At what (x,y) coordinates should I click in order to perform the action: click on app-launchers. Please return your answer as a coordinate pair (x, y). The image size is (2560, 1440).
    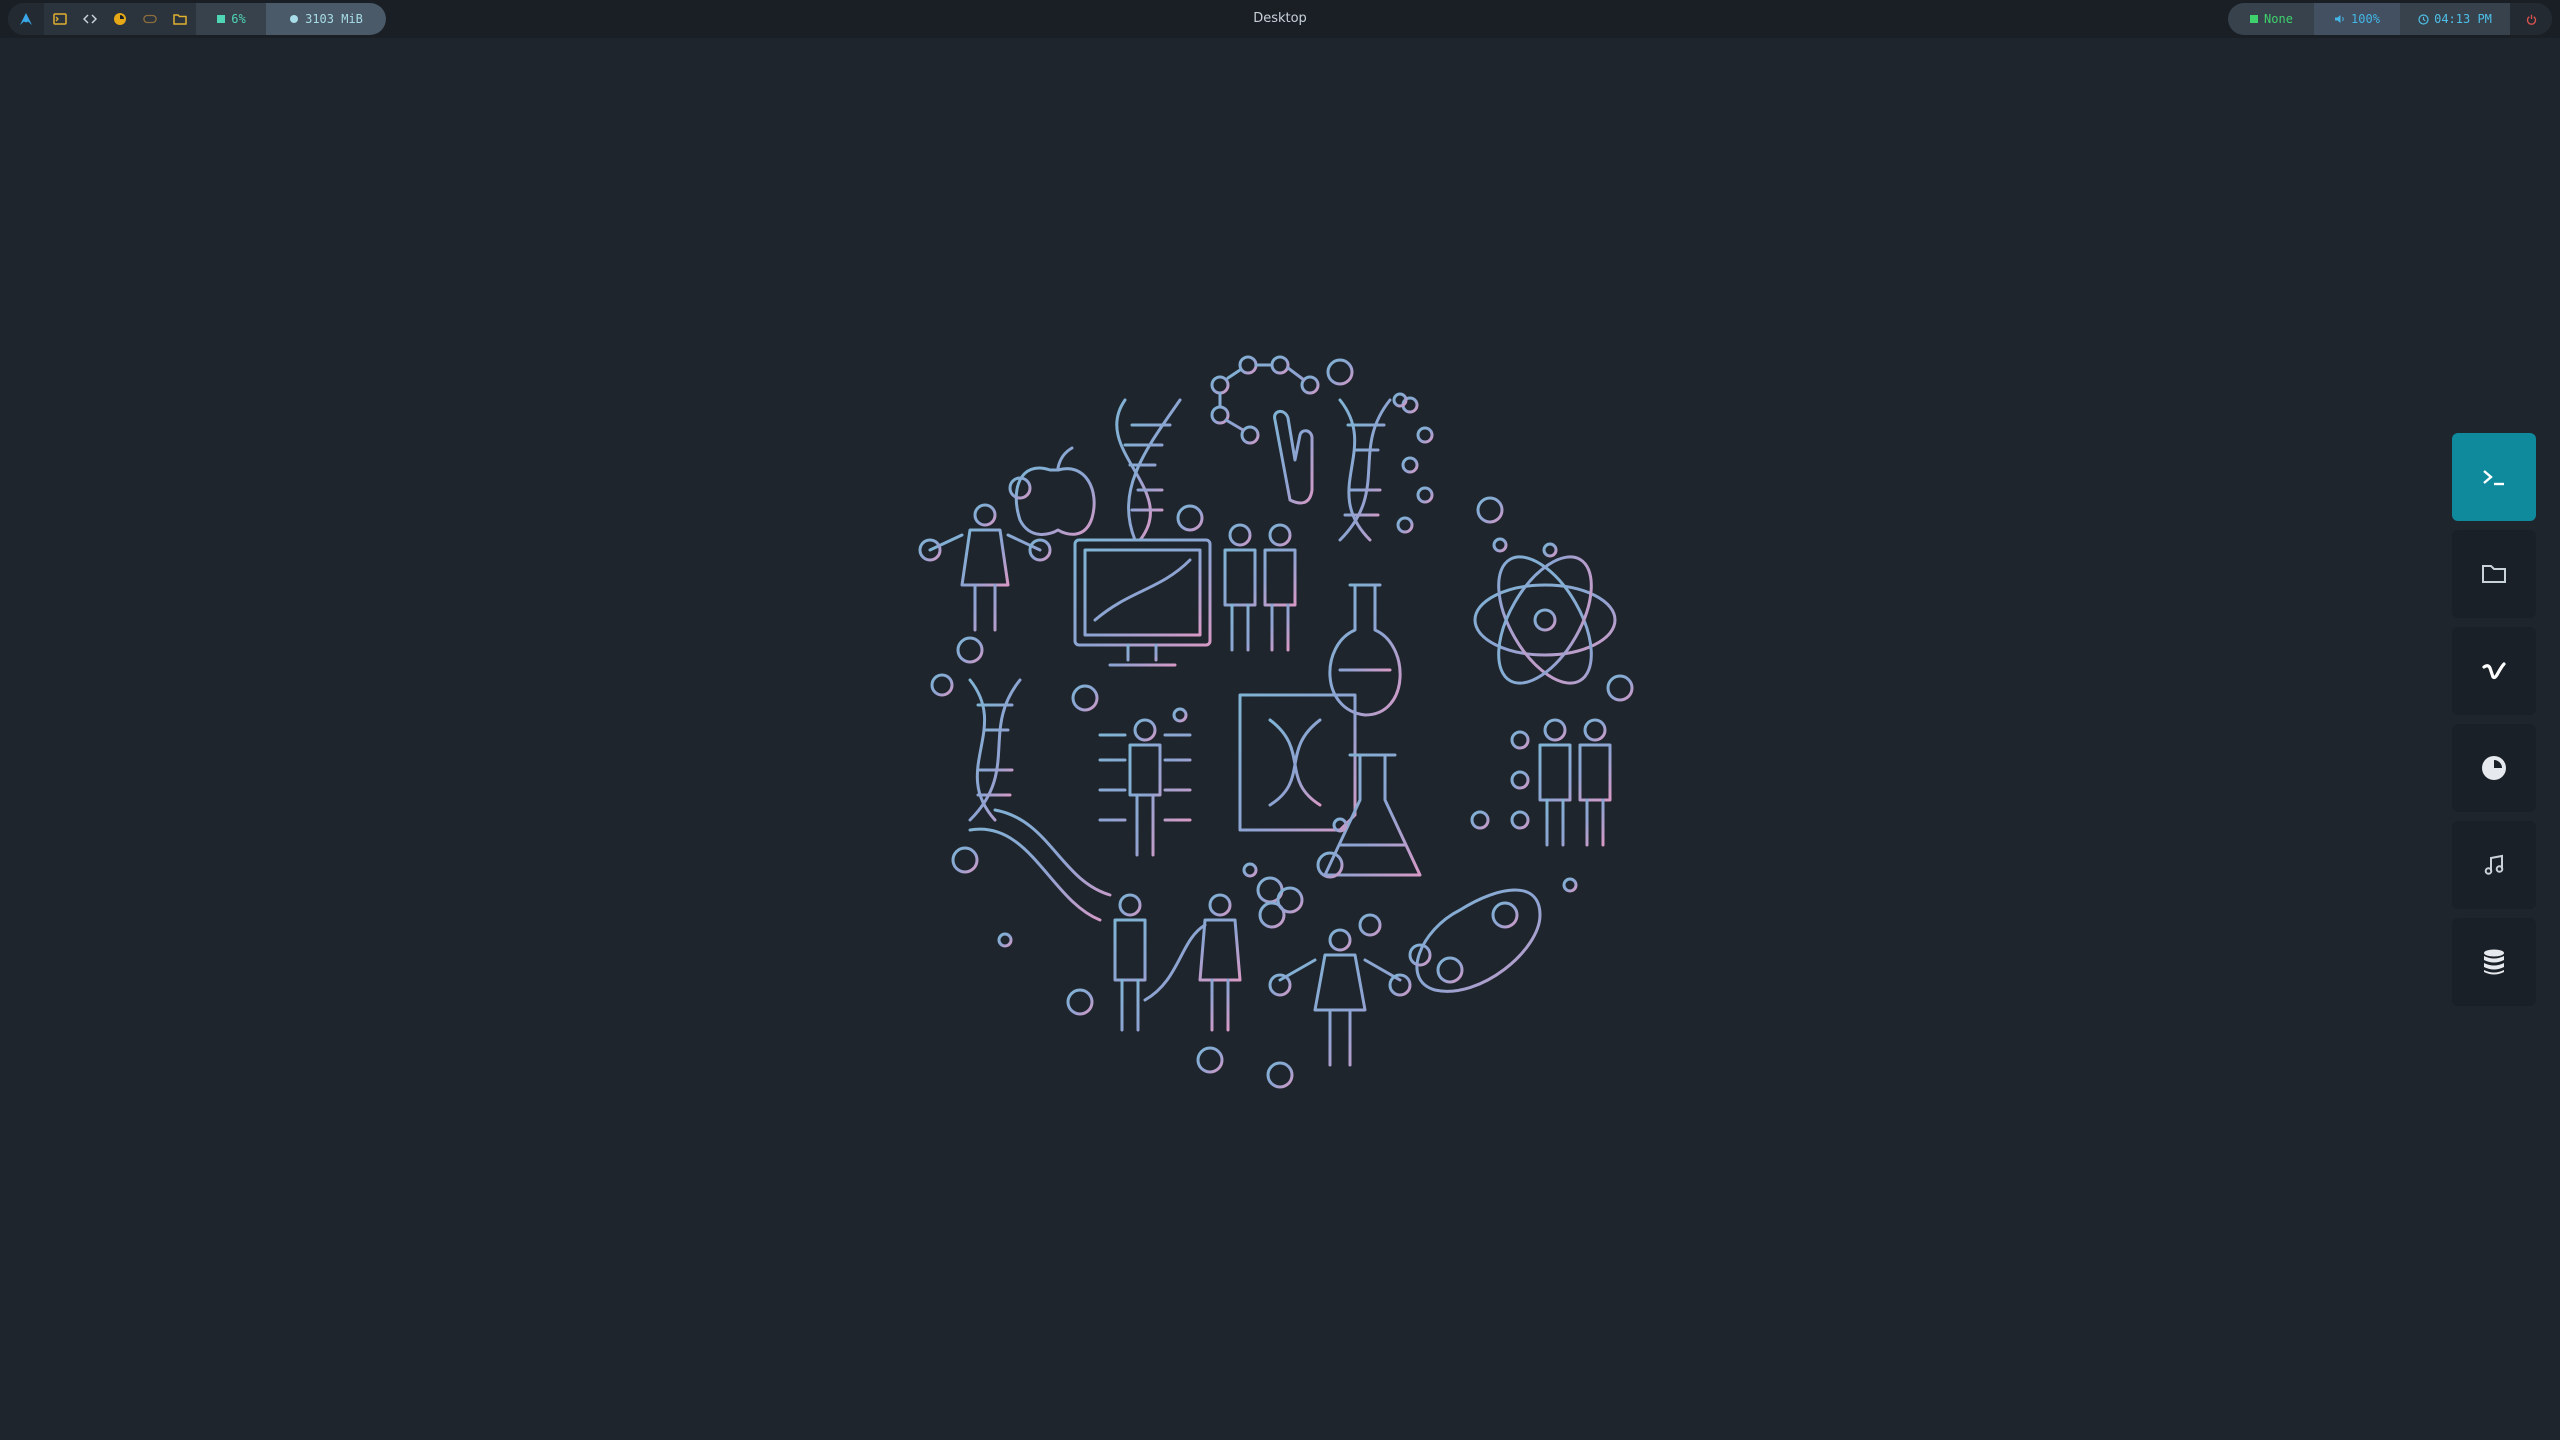
    Looking at the image, I should click on (120, 19).